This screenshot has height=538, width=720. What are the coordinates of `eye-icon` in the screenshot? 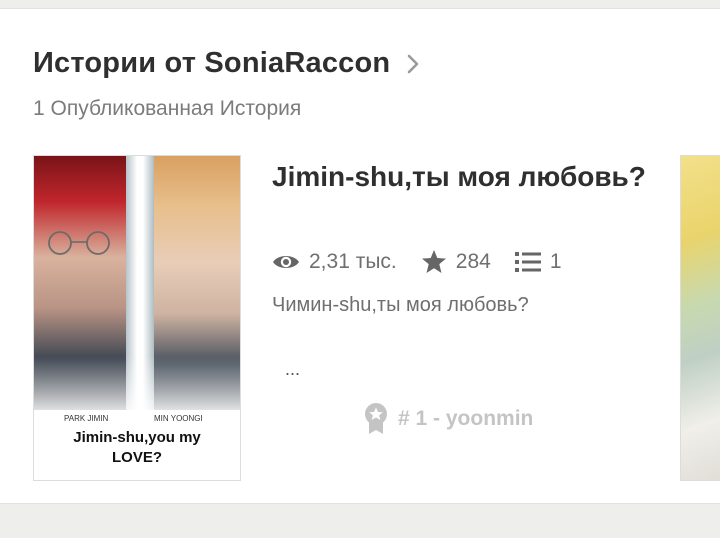 It's located at (286, 261).